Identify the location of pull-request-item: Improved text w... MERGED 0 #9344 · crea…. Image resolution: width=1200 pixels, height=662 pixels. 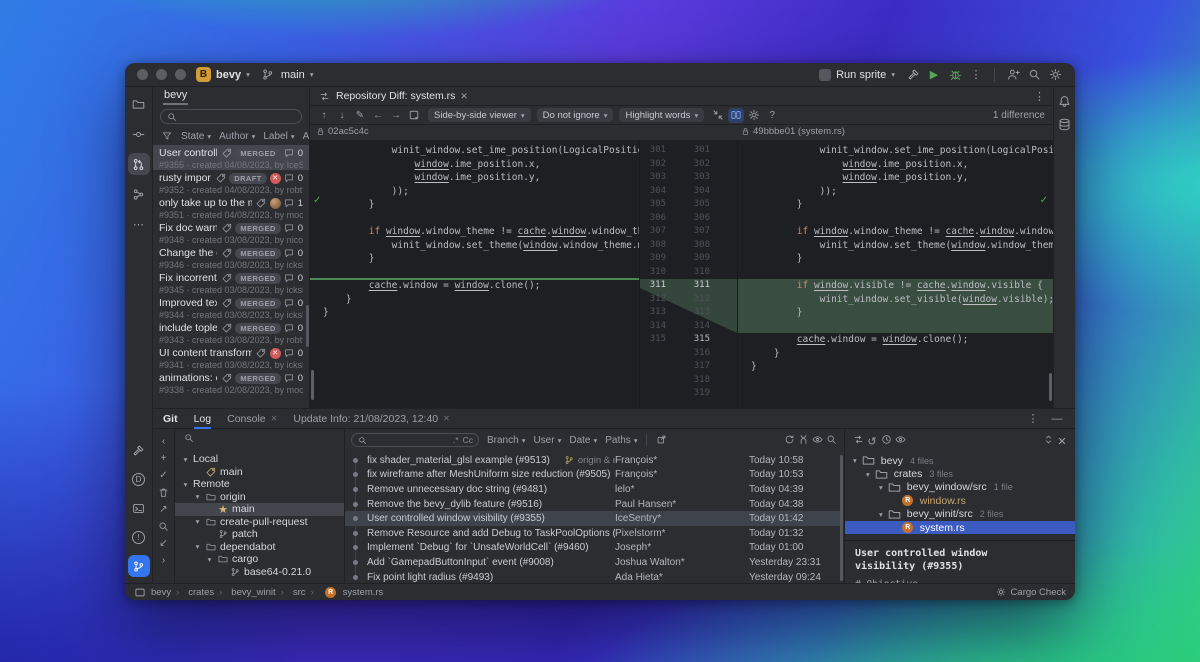
(231, 307).